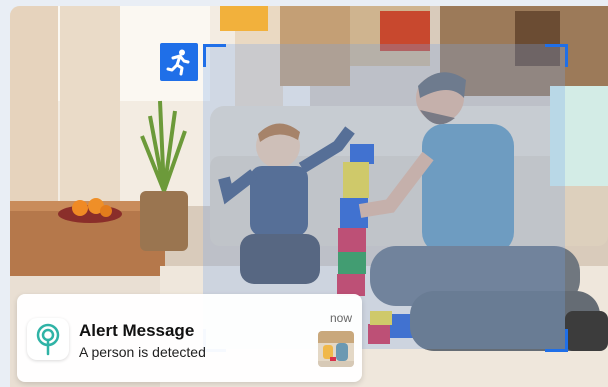 This screenshot has width=608, height=387. I want to click on alert-thumbnail, so click(336, 349).